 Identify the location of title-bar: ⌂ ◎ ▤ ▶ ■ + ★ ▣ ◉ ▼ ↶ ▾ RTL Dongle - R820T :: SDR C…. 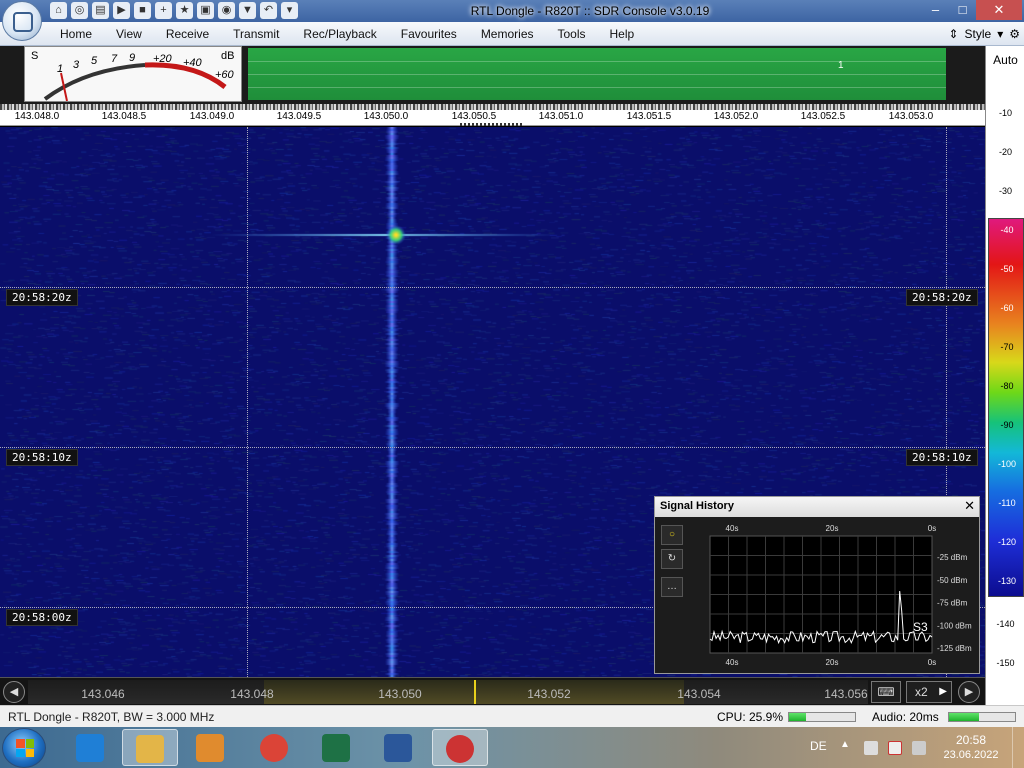
(512, 11).